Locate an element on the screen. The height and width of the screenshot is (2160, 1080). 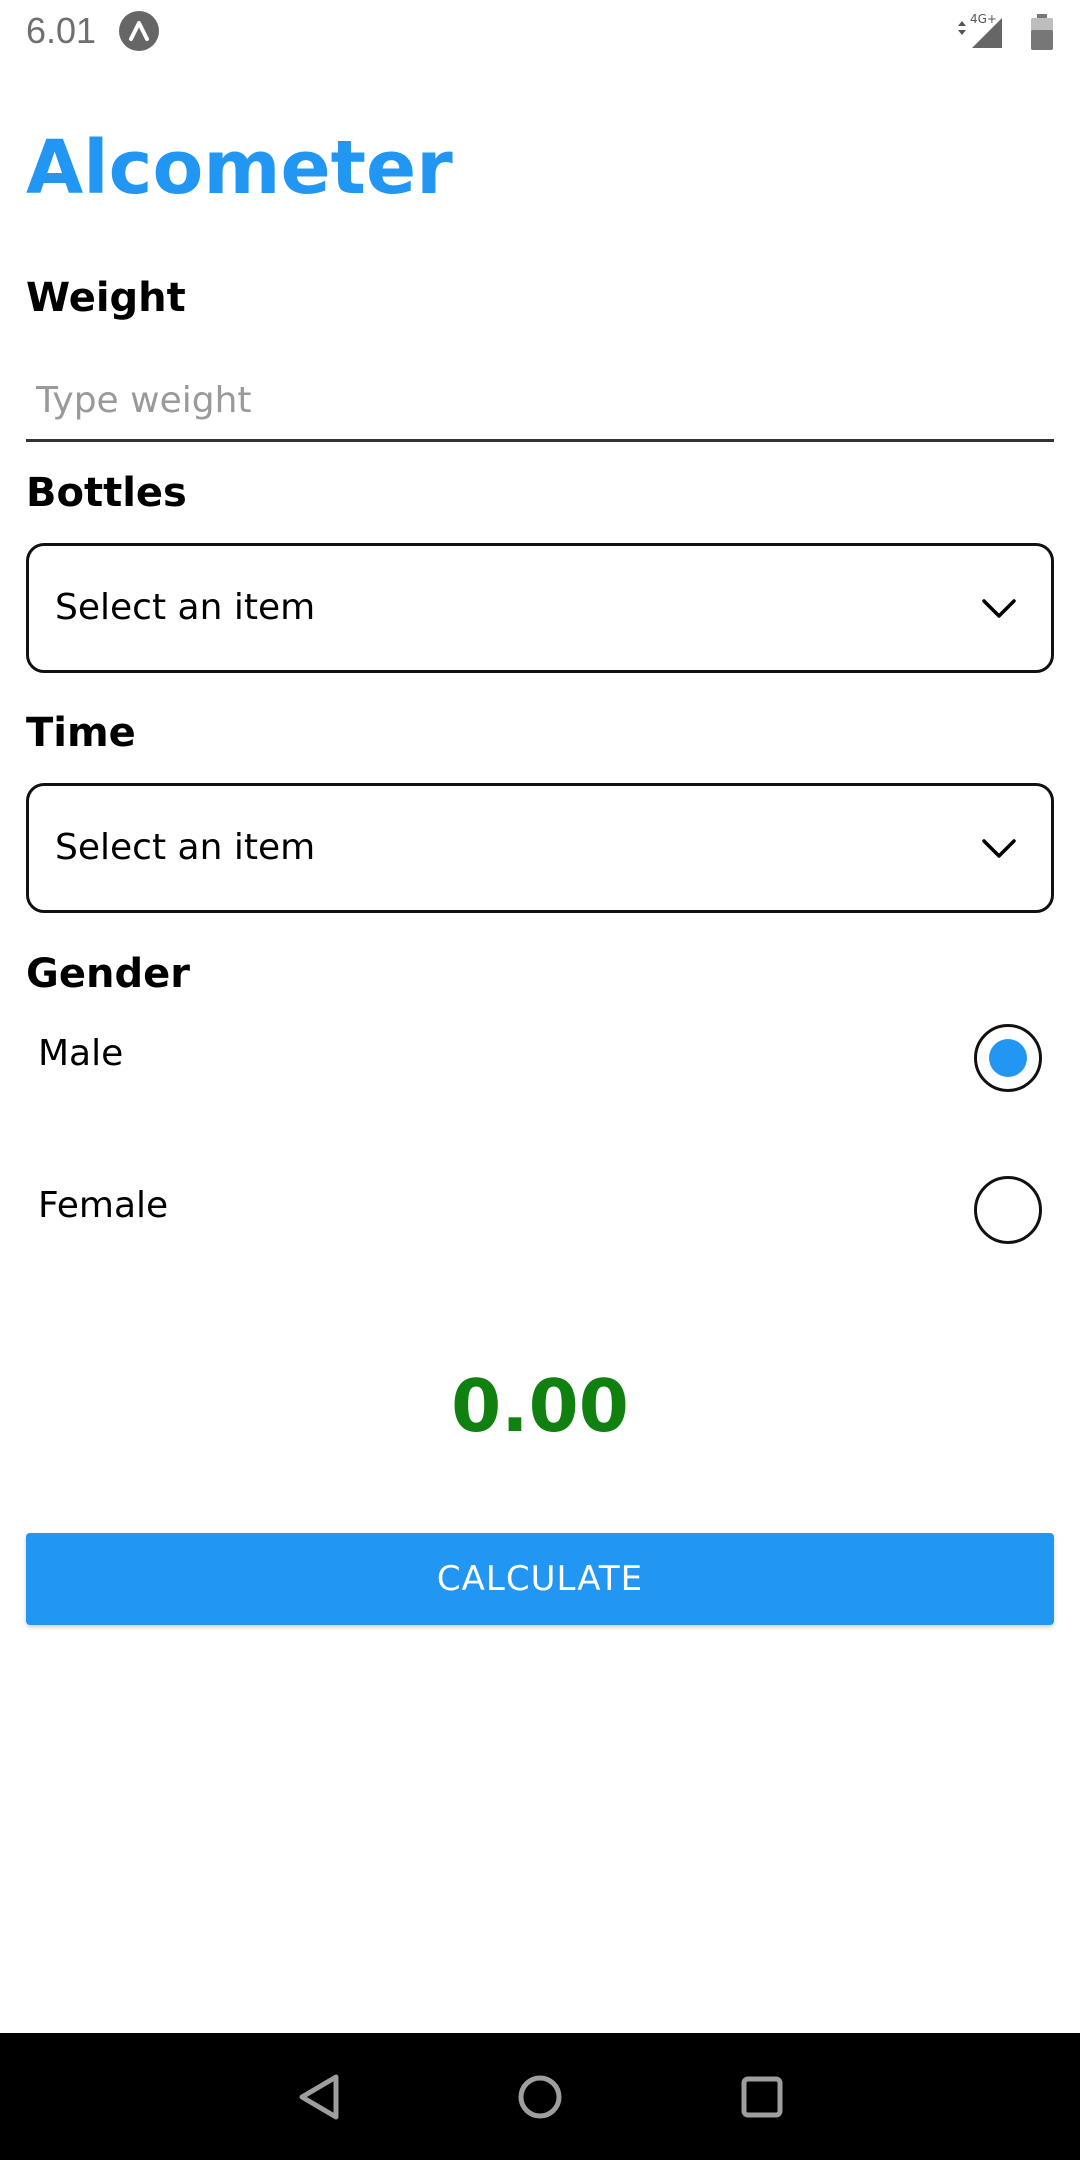
gender-option-label: Male is located at coordinates (81, 1053).